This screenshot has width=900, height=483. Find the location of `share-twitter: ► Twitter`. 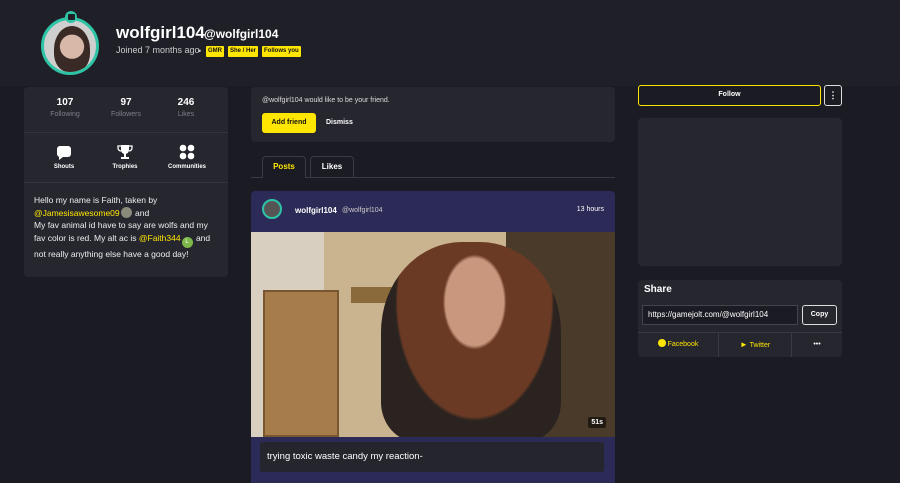

share-twitter: ► Twitter is located at coordinates (755, 345).